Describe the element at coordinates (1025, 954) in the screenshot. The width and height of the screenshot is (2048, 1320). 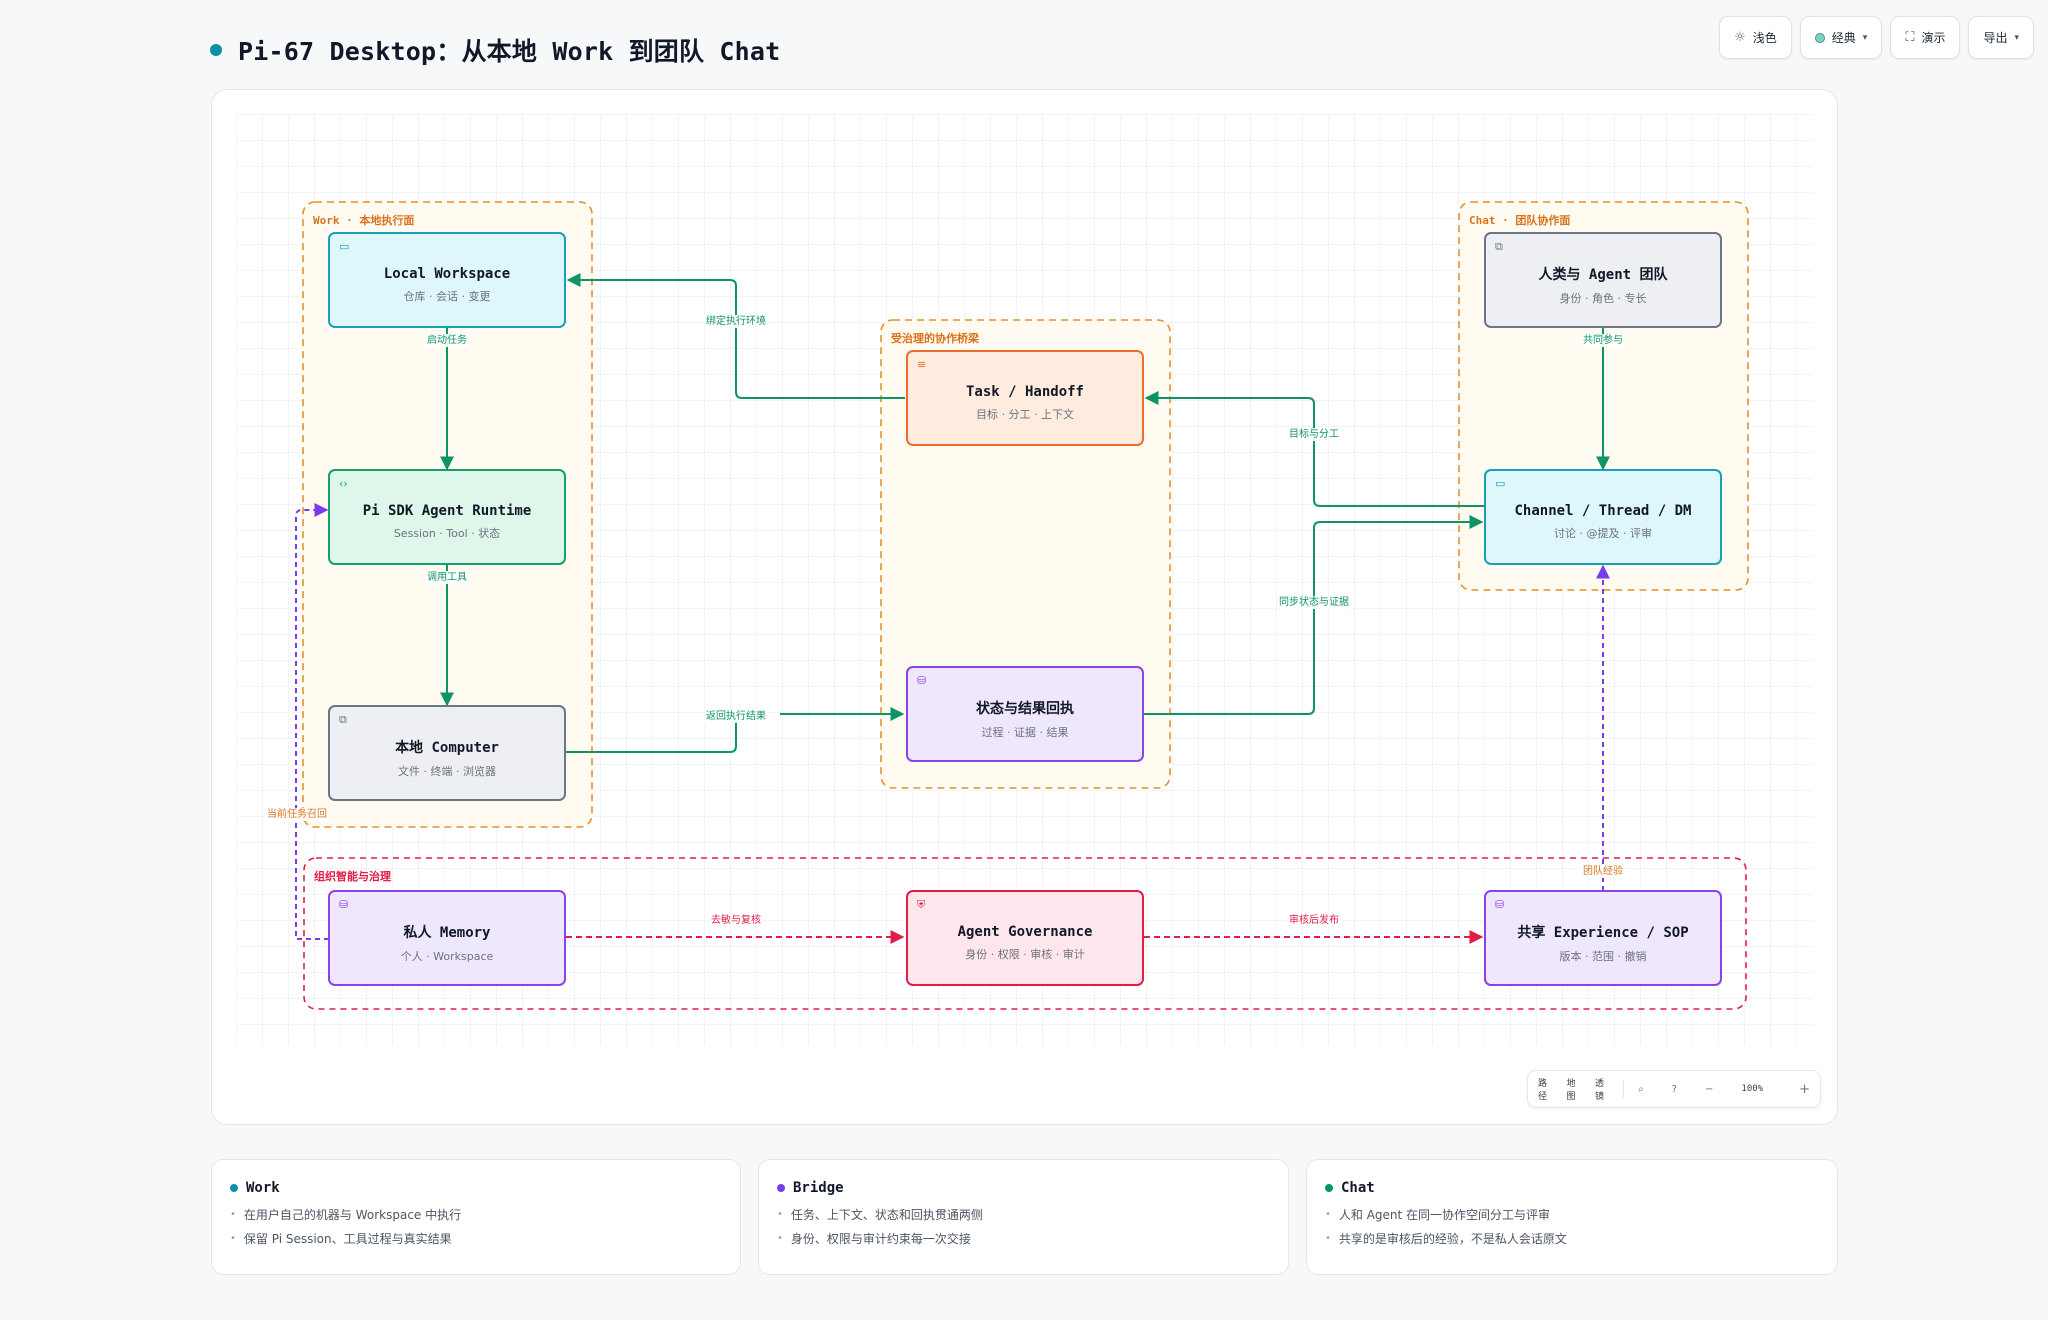
I see `node-subtitle: 身份 · 权限 · 审核 · 审计` at that location.